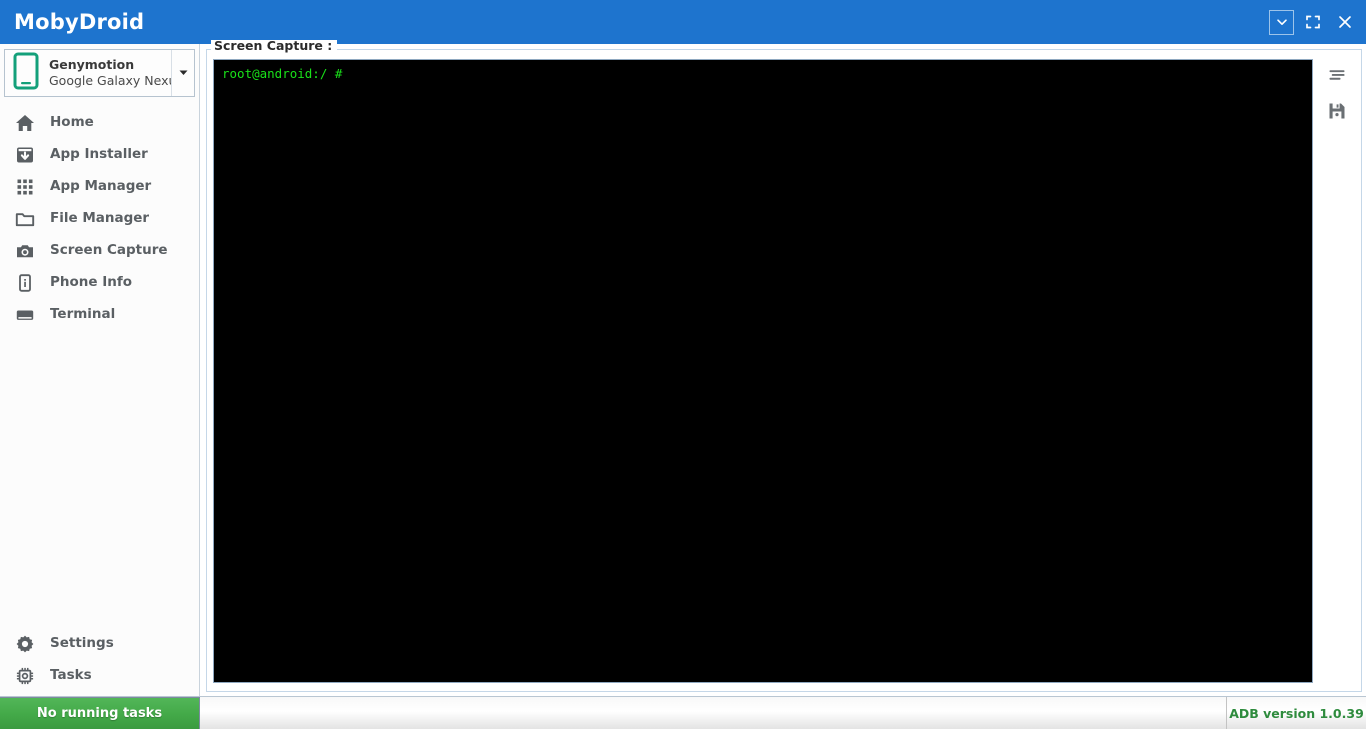  Describe the element at coordinates (1296, 713) in the screenshot. I see `adb-version-label: ADB version 1.0.39` at that location.